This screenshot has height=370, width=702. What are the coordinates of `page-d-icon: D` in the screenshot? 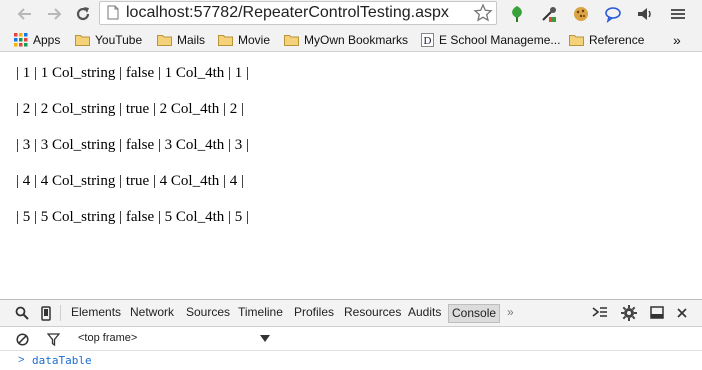 It's located at (427, 40).